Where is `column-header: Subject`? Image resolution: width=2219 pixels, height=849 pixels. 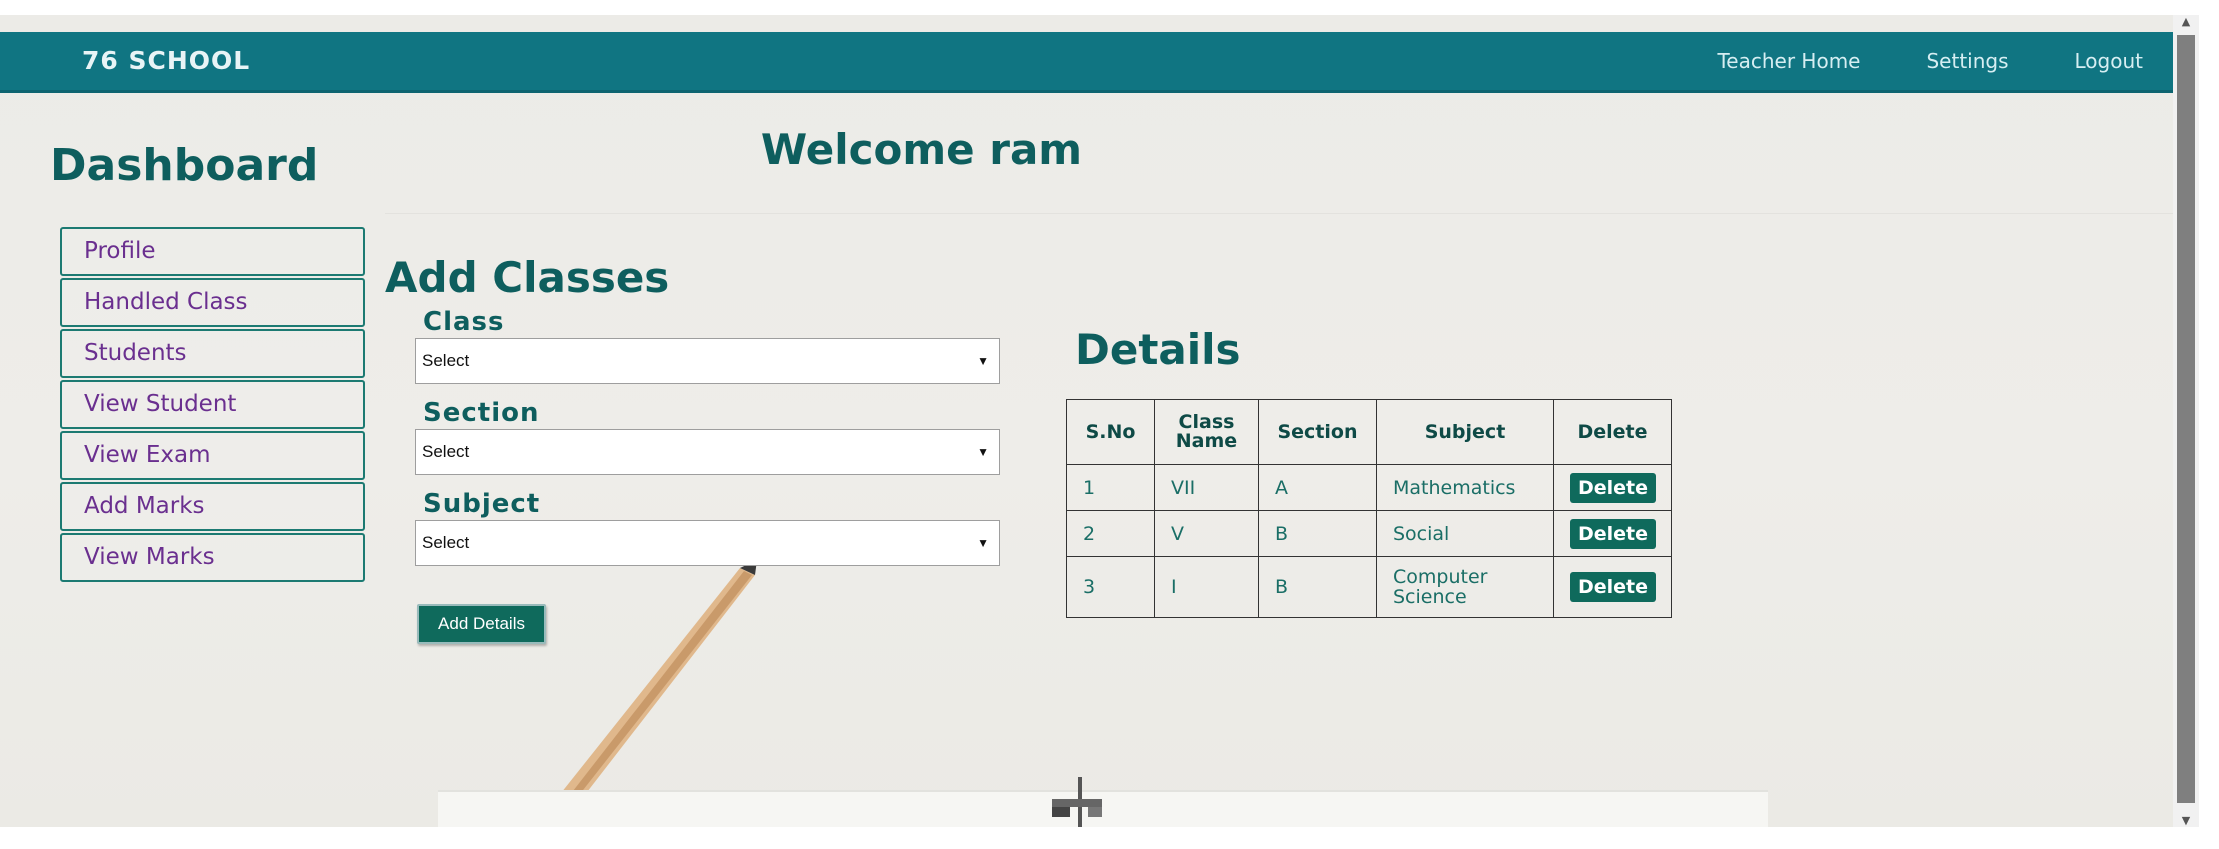 column-header: Subject is located at coordinates (1465, 432).